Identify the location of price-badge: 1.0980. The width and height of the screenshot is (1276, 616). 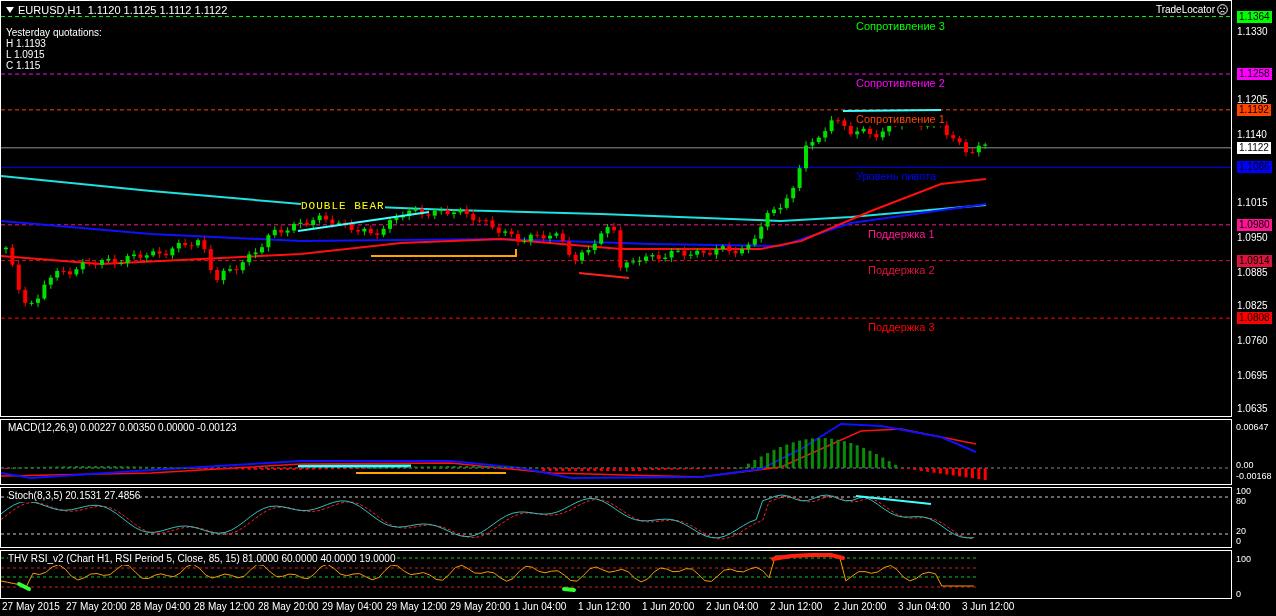
(1254, 224).